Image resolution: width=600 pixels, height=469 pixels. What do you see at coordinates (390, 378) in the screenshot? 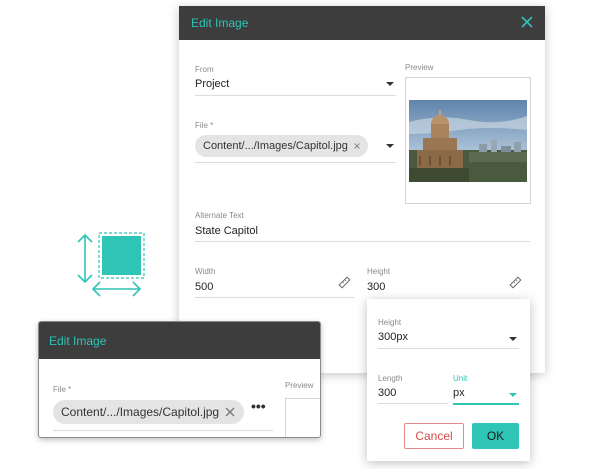
I see `length-label: Length` at bounding box center [390, 378].